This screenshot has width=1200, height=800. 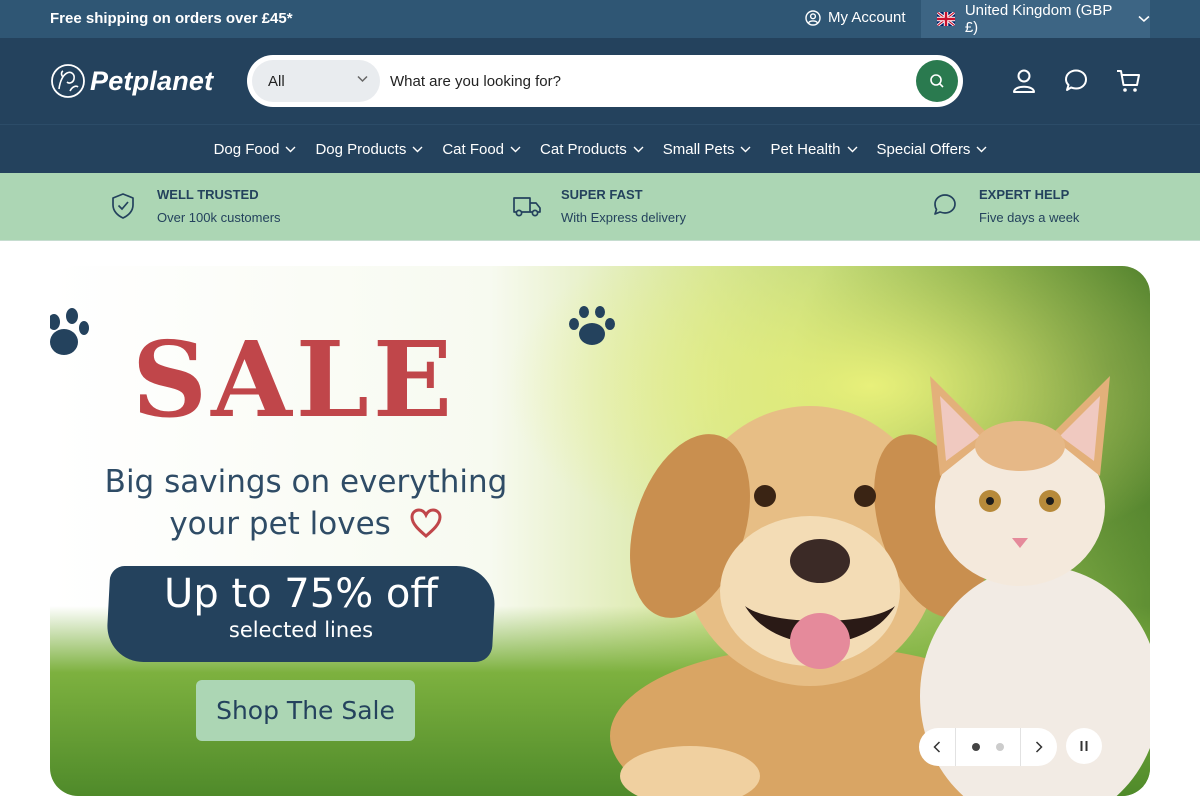 I want to click on chevron-left-icon, so click(x=937, y=747).